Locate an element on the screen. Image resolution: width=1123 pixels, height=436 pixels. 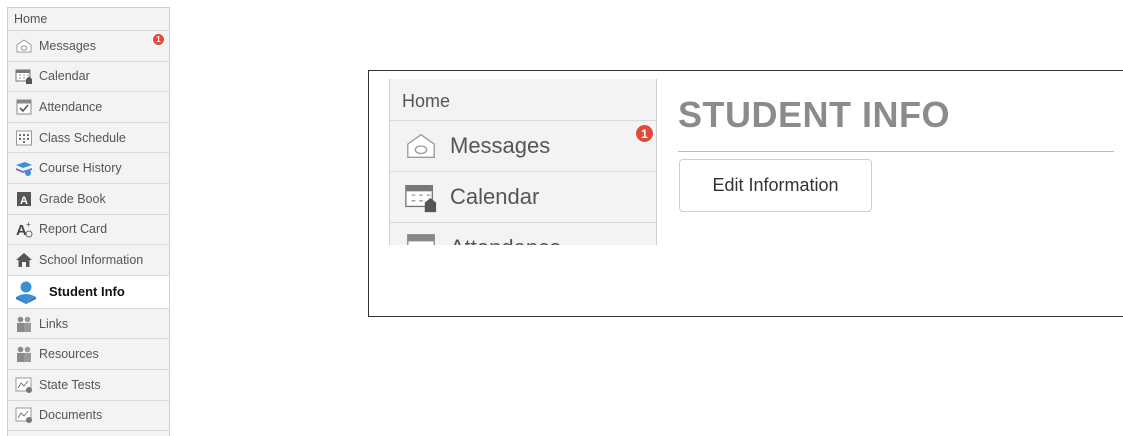
gradebook-icon: A is located at coordinates (24, 199).